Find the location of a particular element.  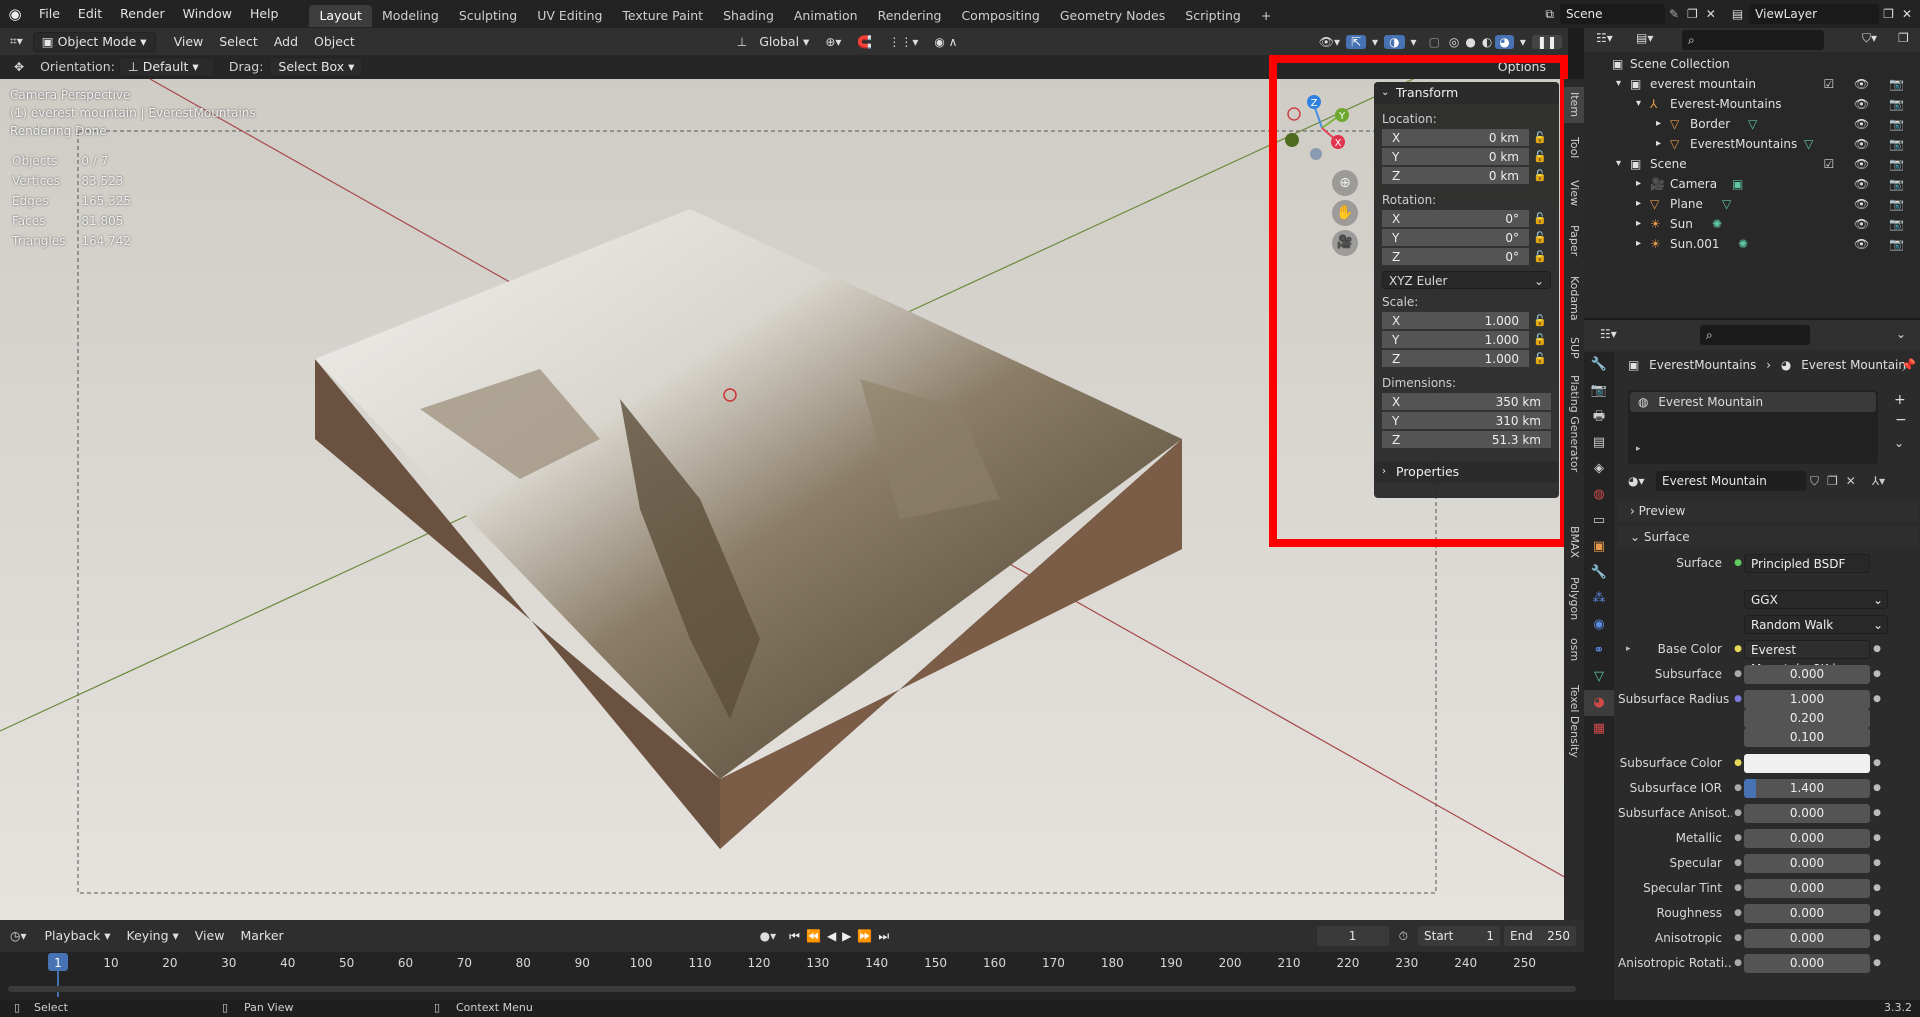

outliner-row-sun: ▸ ☀ Sun ✺ 👁 📷 is located at coordinates (1752, 224).